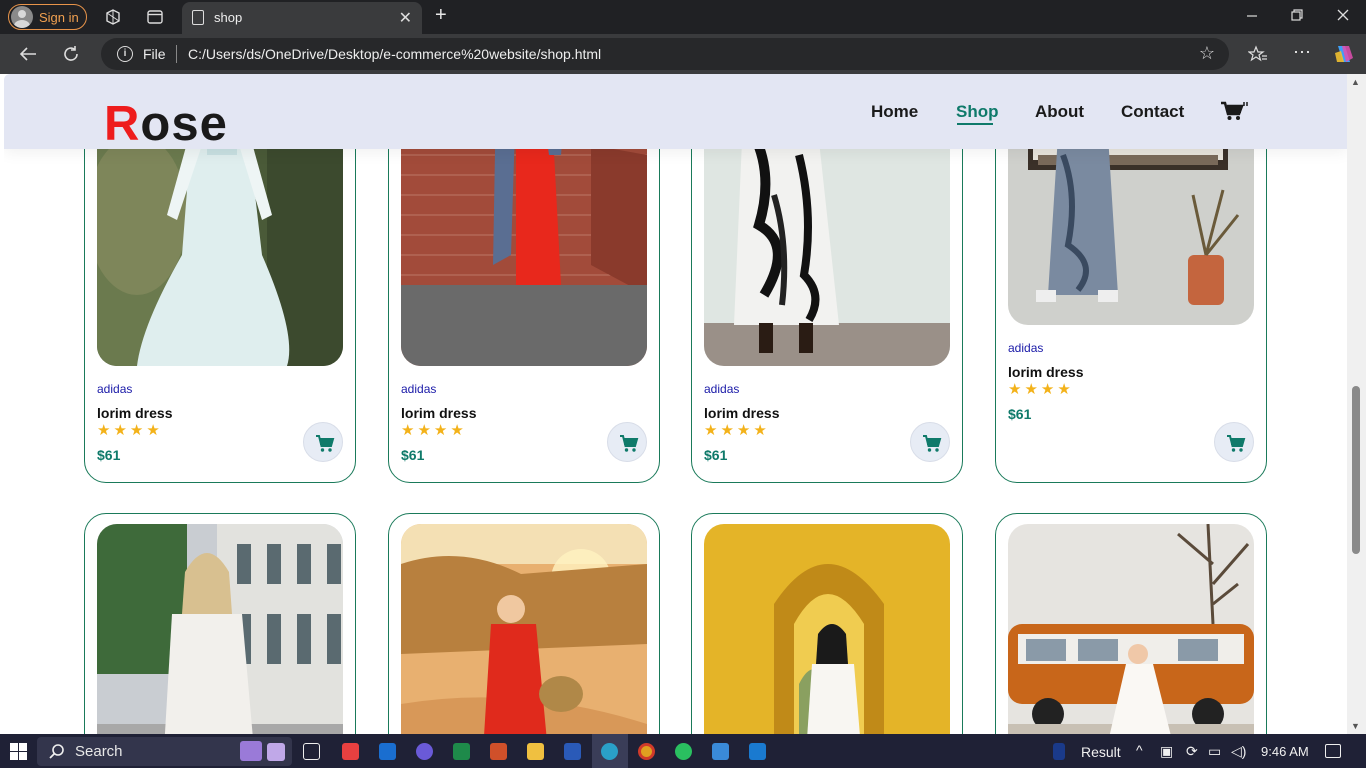 This screenshot has width=1366, height=768. Describe the element at coordinates (1297, 17) in the screenshot. I see `restore-icon` at that location.